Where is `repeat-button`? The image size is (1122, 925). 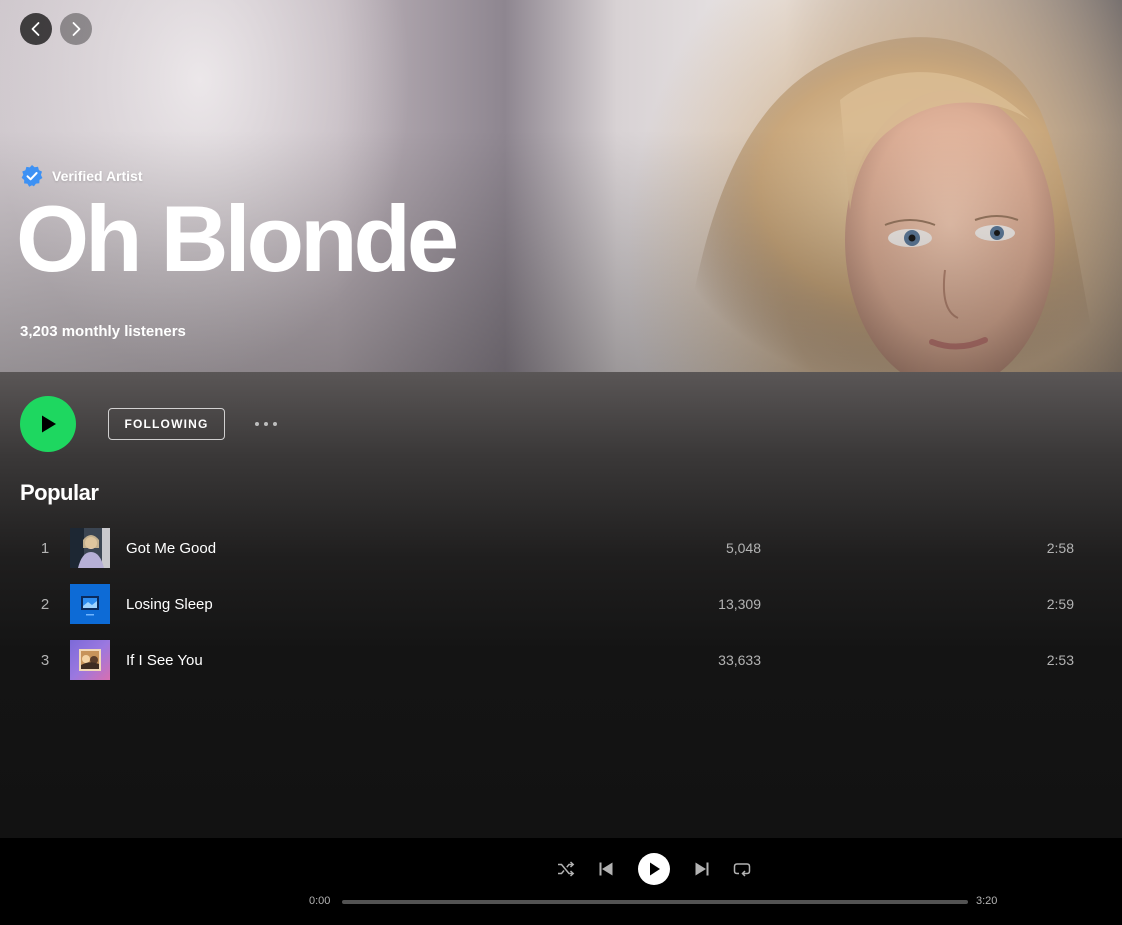
repeat-button is located at coordinates (742, 869).